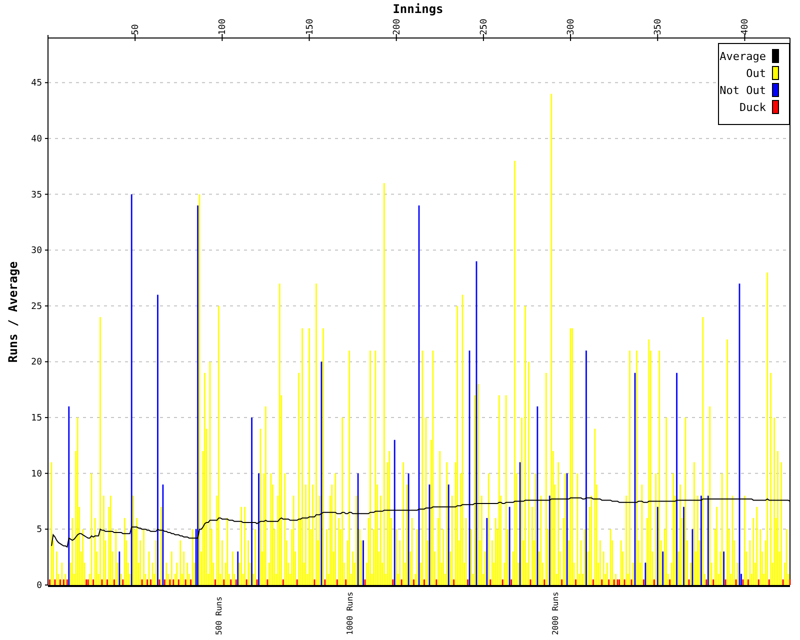 The image size is (800, 640). I want to click on tick-label: 350, so click(659, 26).